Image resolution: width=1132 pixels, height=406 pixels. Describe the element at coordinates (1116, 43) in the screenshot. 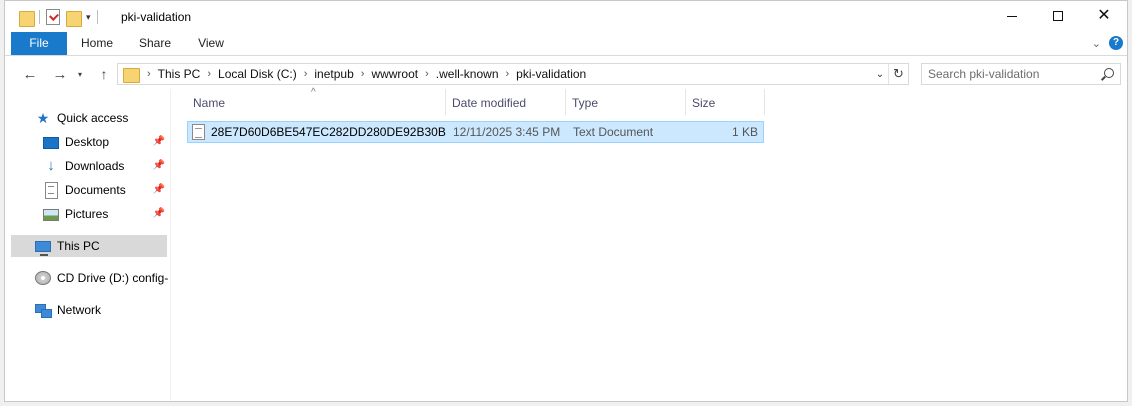

I see `help-icon: ?` at that location.